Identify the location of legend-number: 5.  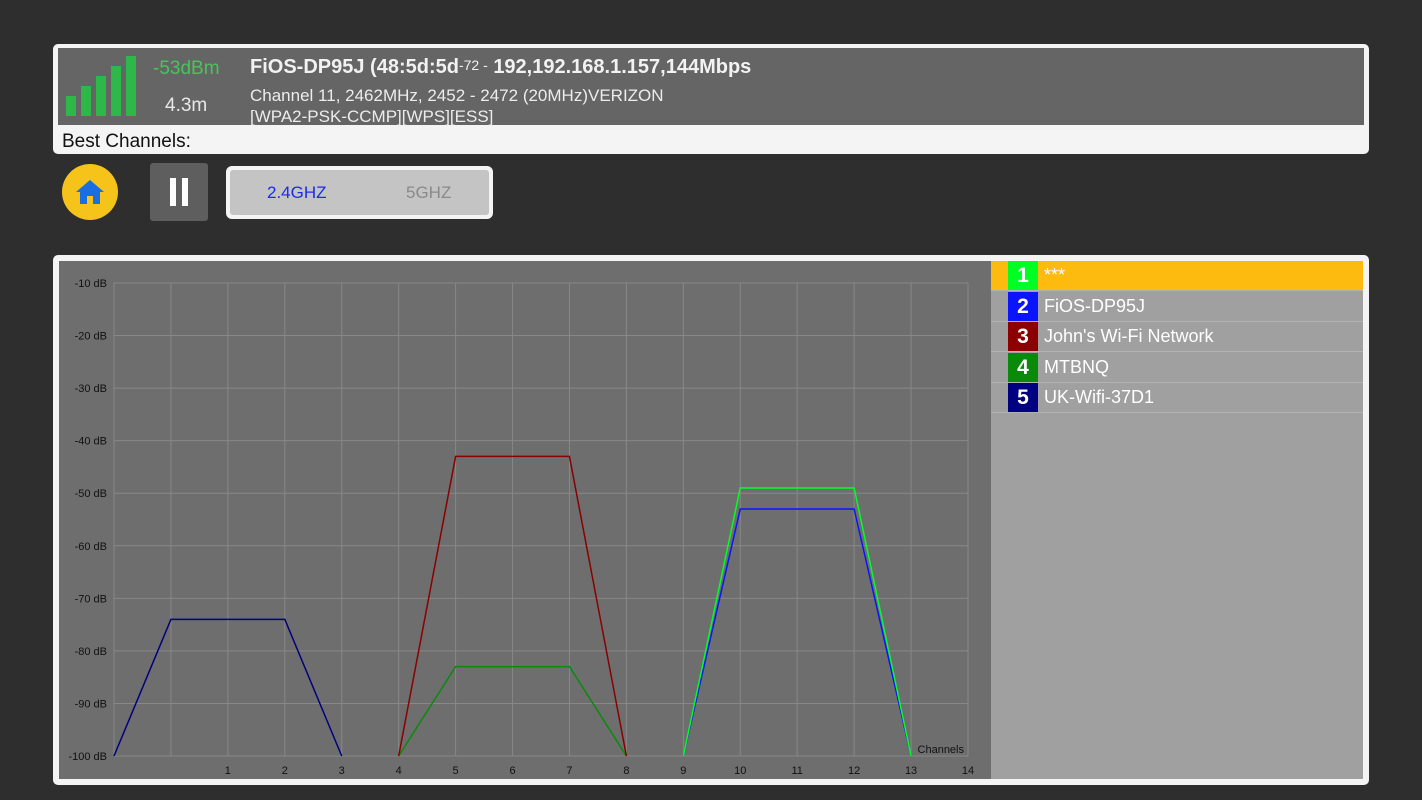
(1023, 397).